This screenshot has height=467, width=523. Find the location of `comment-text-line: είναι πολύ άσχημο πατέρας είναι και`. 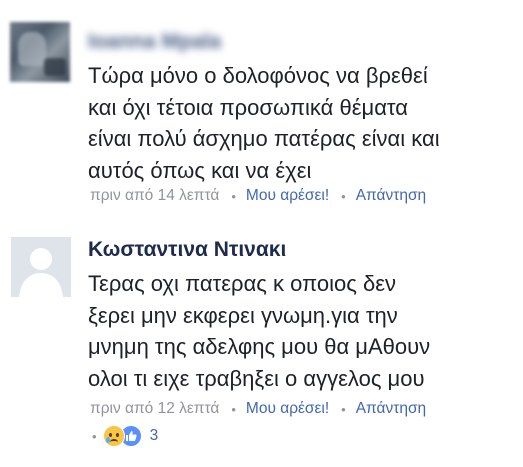

comment-text-line: είναι πολύ άσχημο πατέρας είναι και is located at coordinates (264, 138).